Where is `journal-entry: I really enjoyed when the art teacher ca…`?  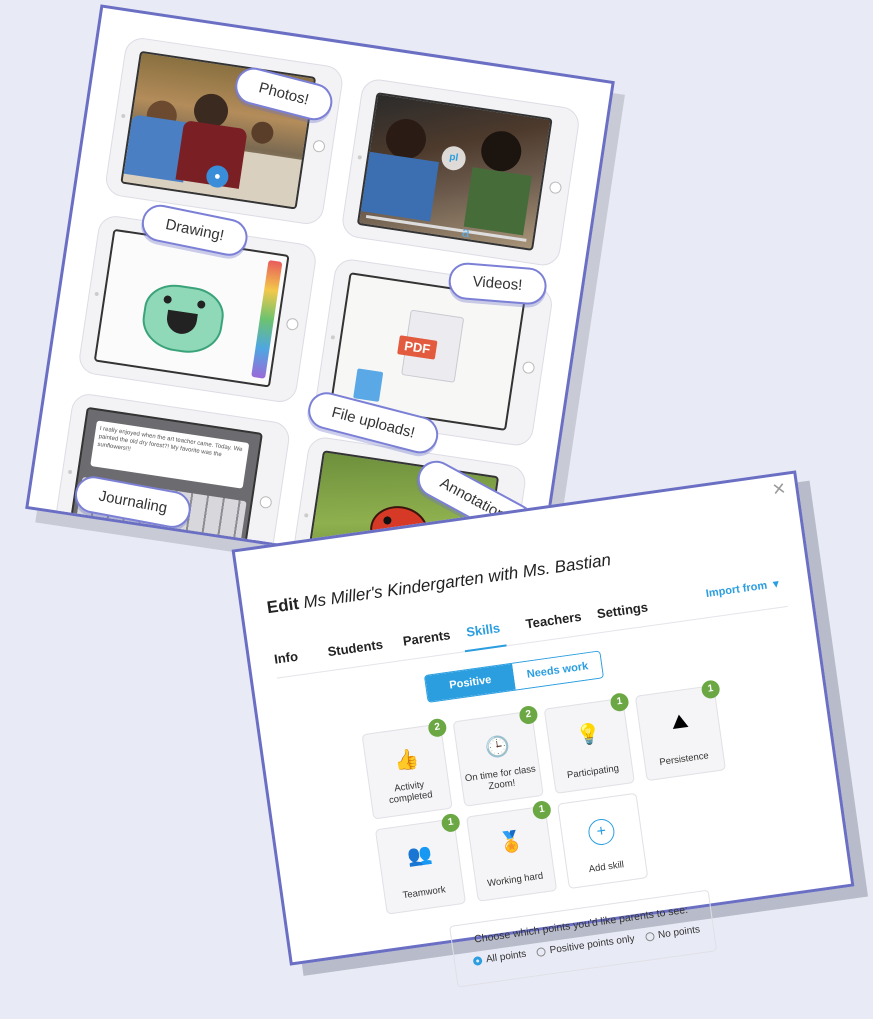 journal-entry: I really enjoyed when the art teacher ca… is located at coordinates (170, 454).